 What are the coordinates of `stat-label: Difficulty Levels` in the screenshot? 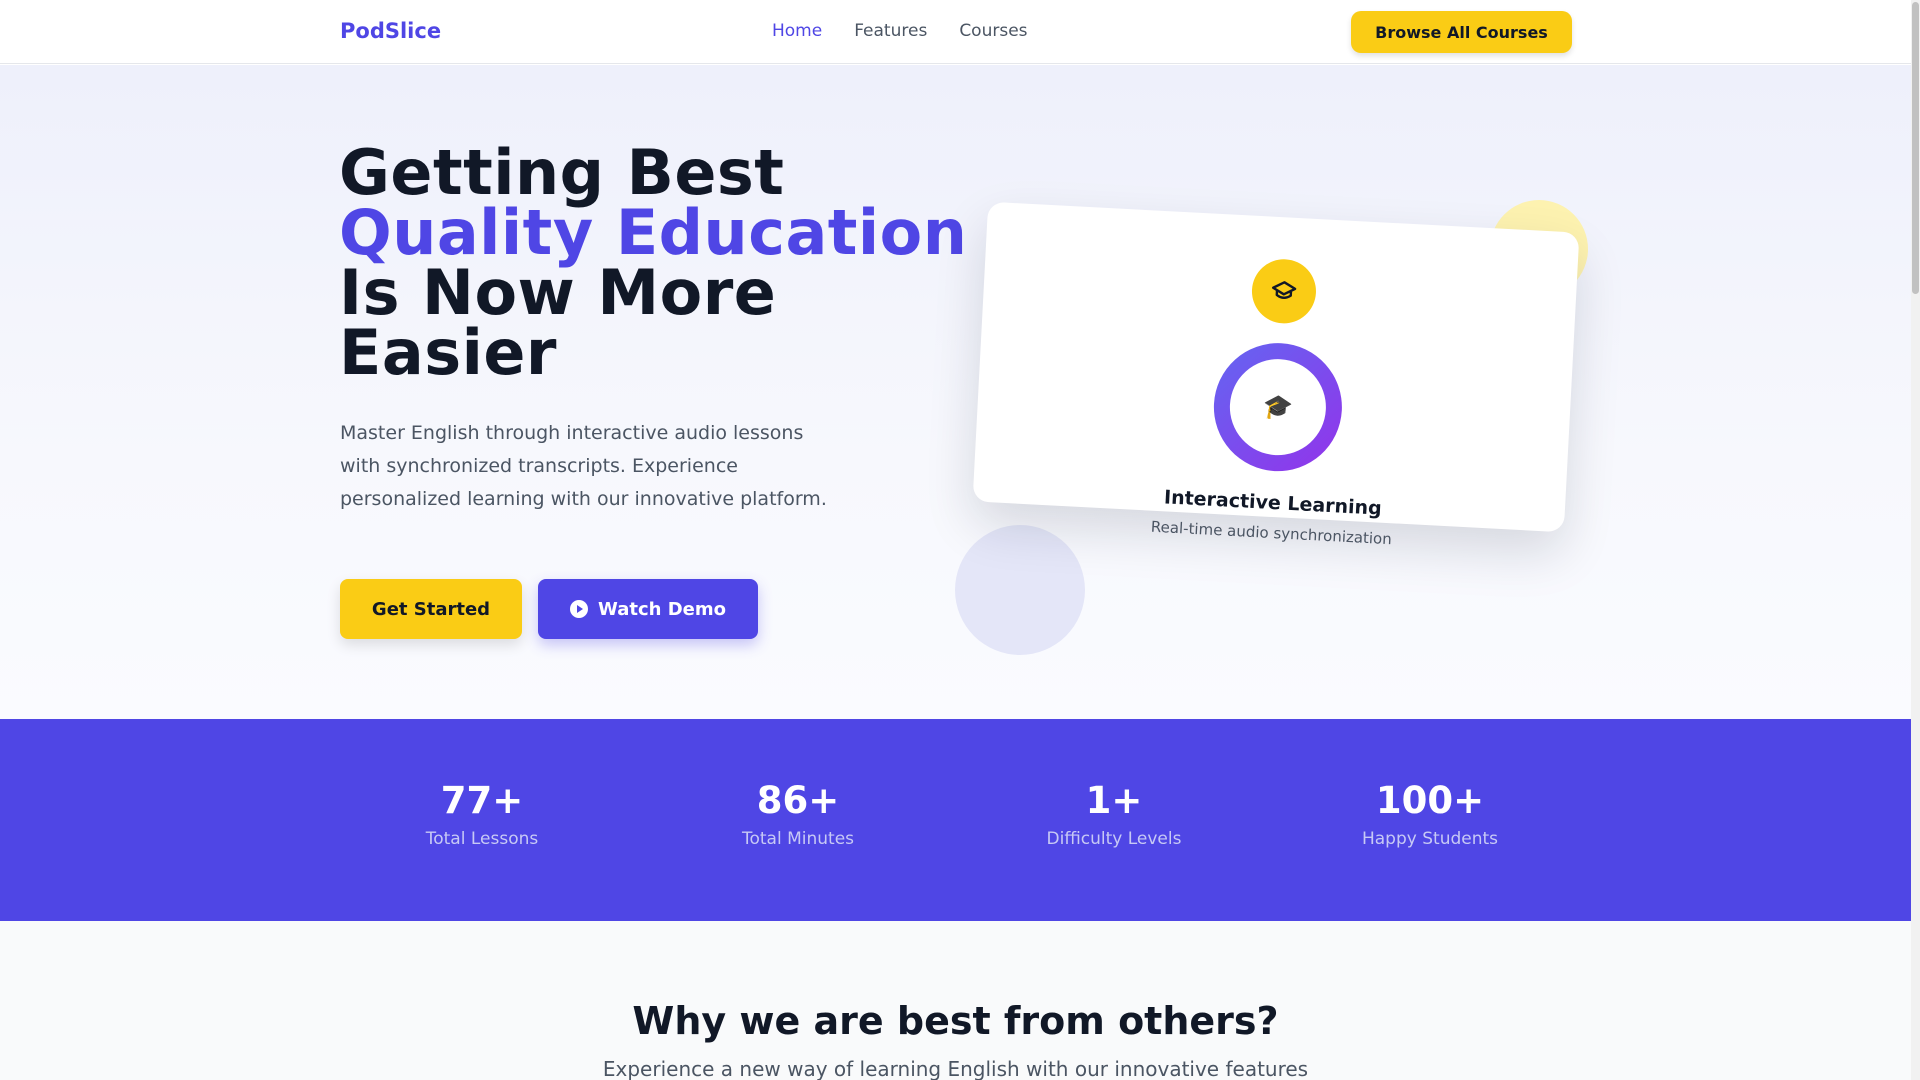 It's located at (1114, 839).